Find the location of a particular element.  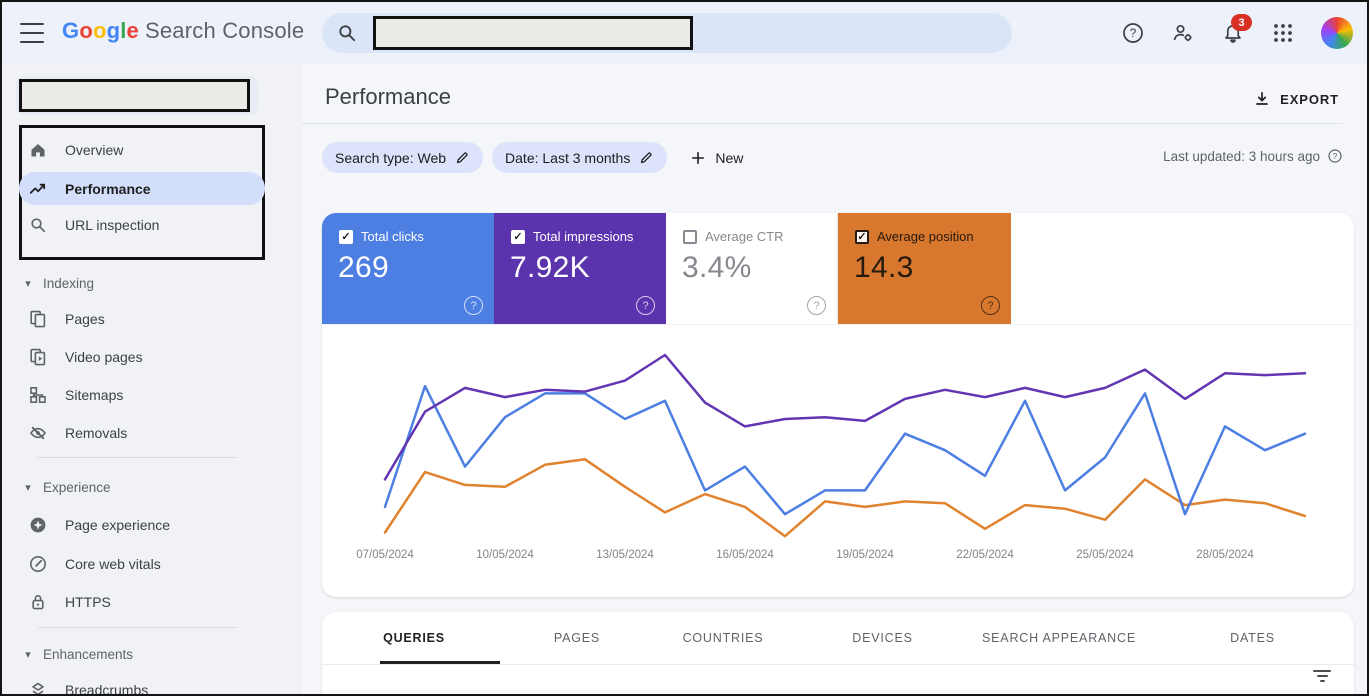

topbar: Google Search Console ? 3 is located at coordinates (684, 33).